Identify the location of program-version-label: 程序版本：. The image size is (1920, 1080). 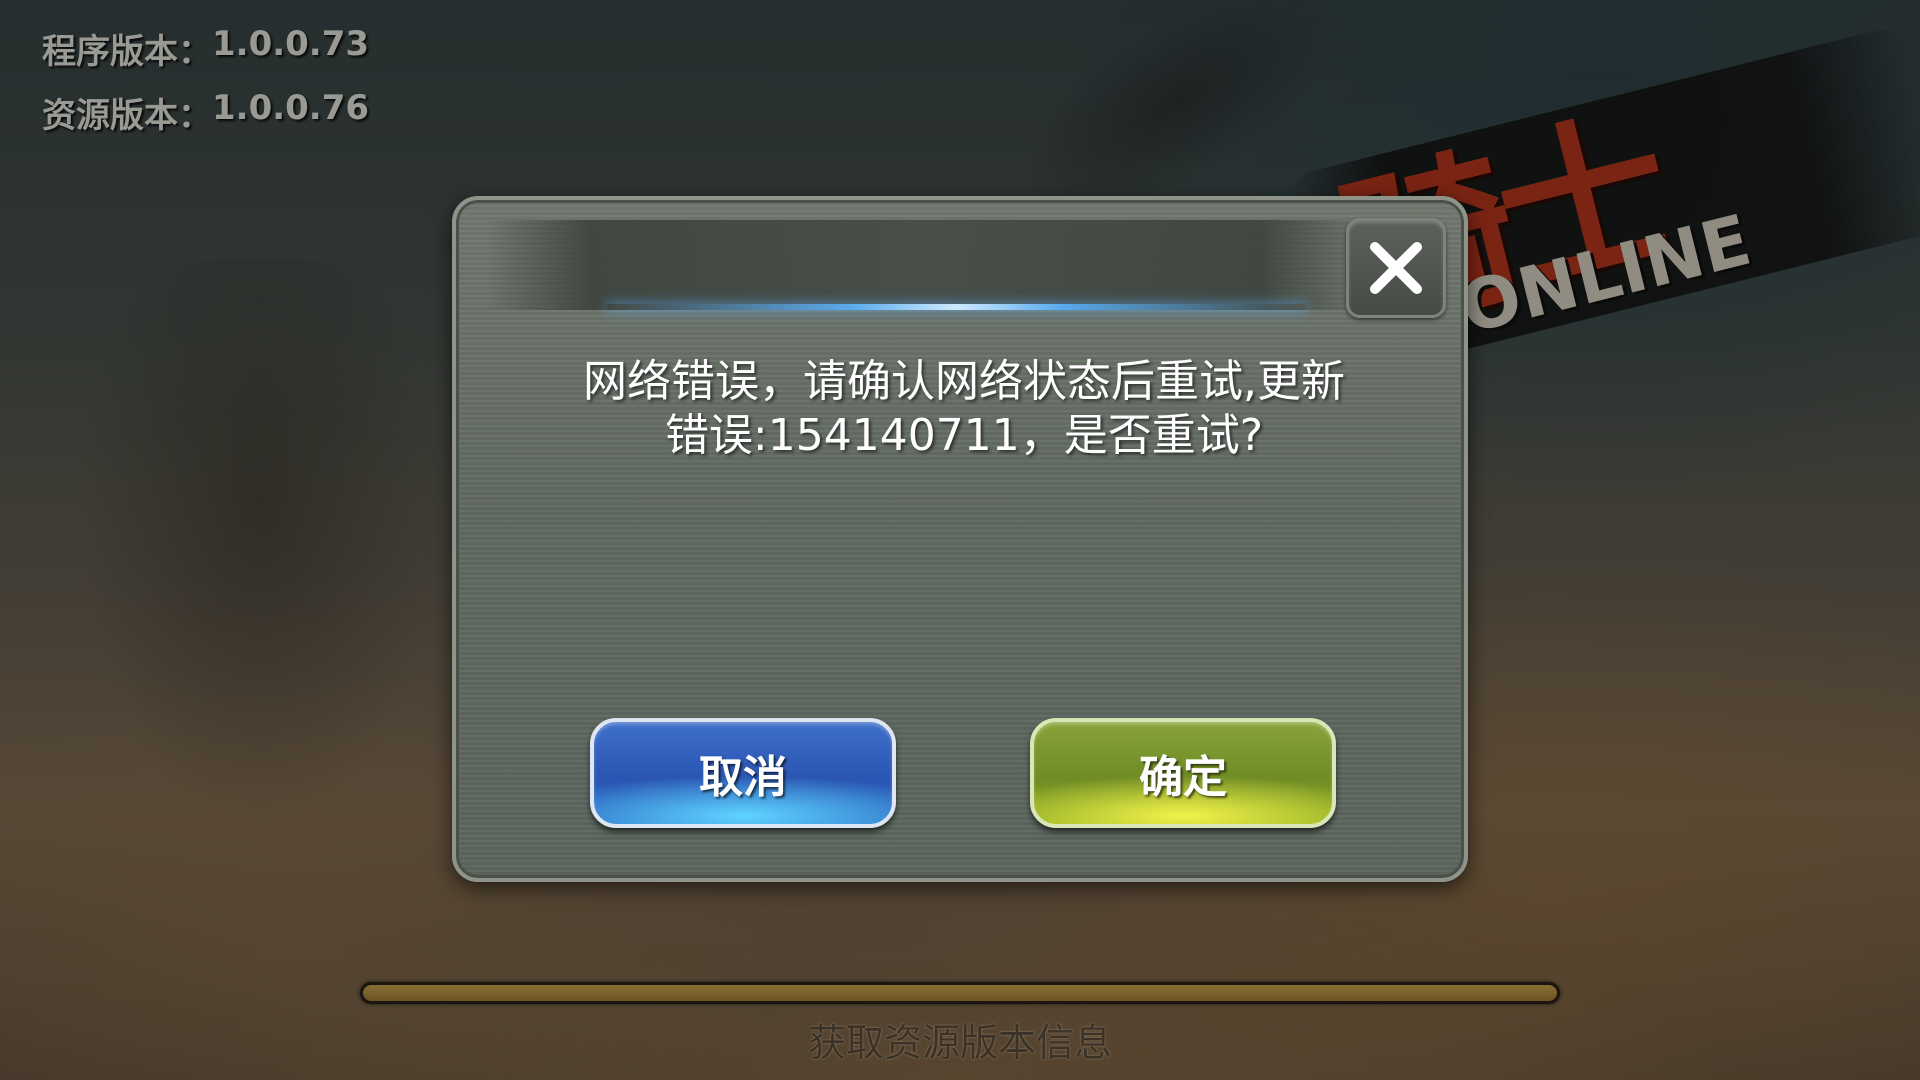
(127, 52).